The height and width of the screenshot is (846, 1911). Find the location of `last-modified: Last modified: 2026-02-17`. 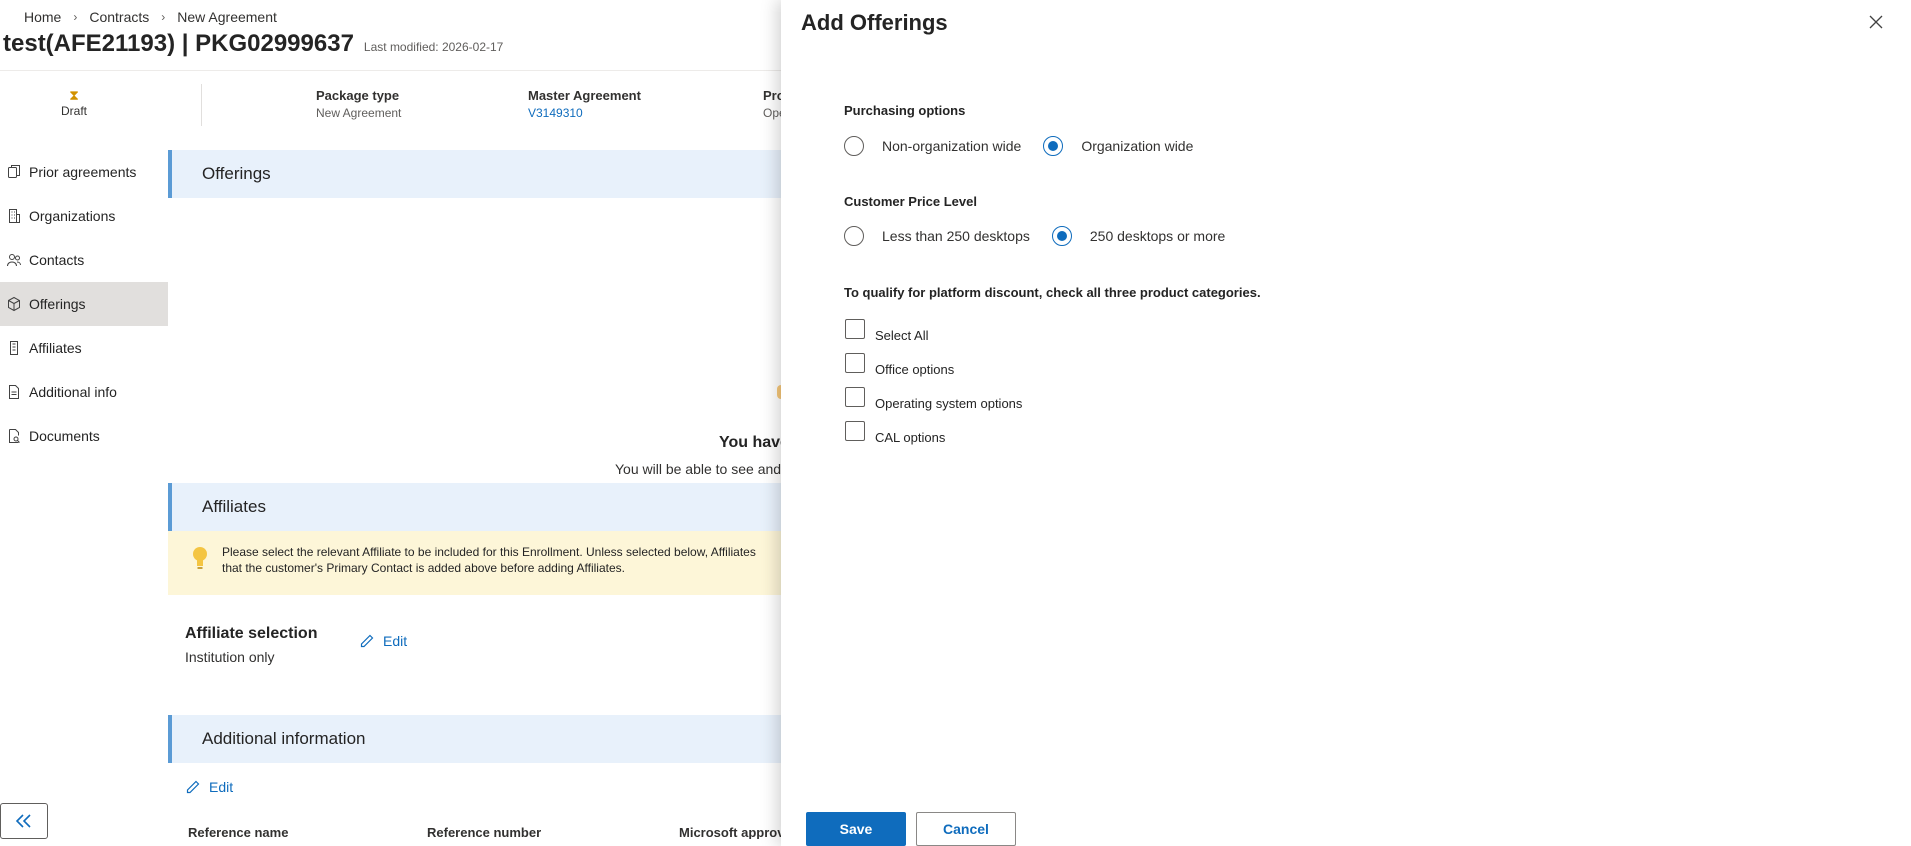

last-modified: Last modified: 2026-02-17 is located at coordinates (433, 47).